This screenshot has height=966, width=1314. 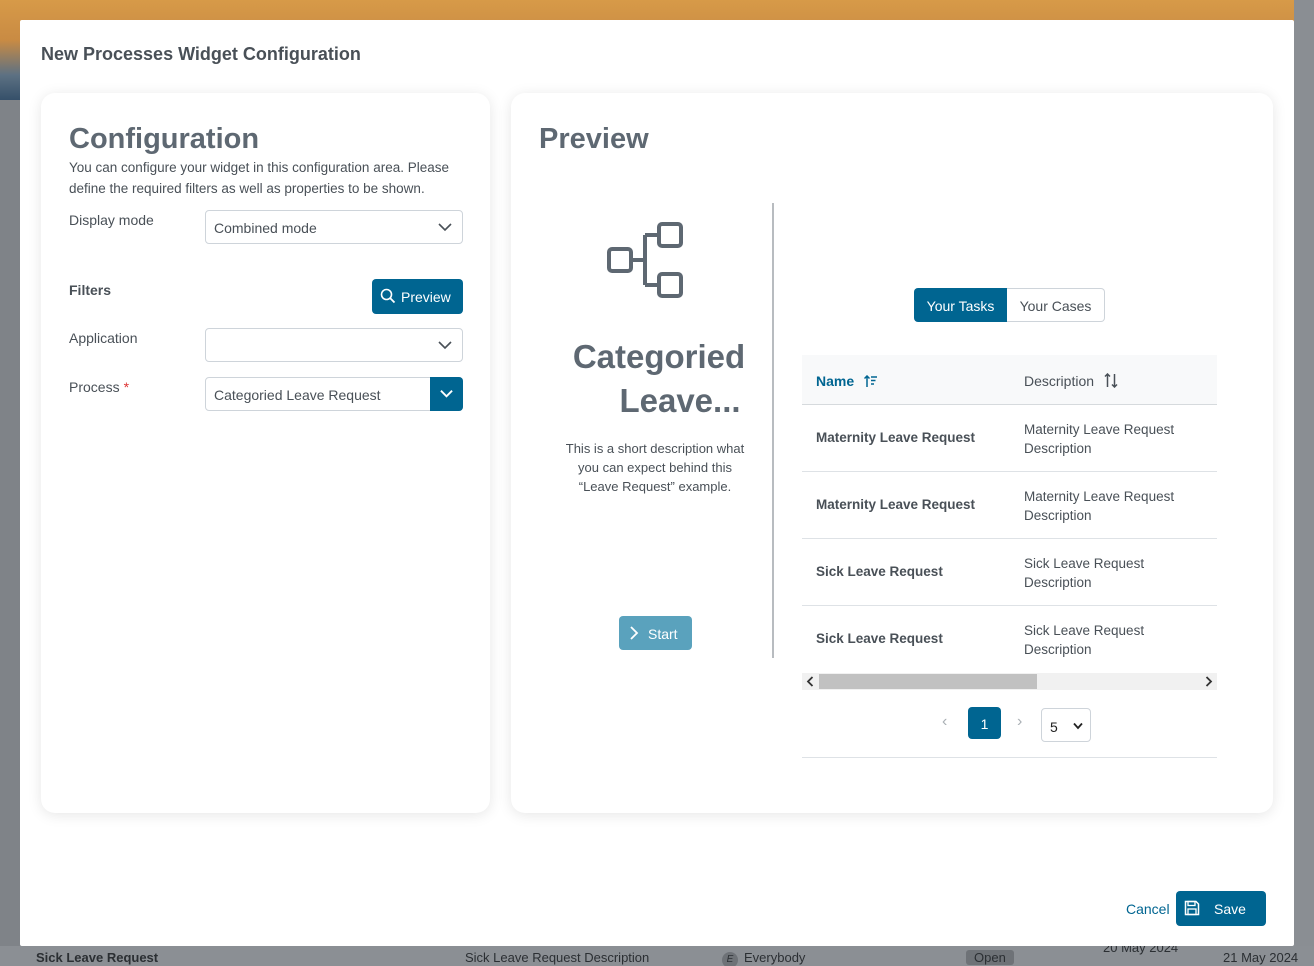 I want to click on column-header-name: Name, so click(x=847, y=381).